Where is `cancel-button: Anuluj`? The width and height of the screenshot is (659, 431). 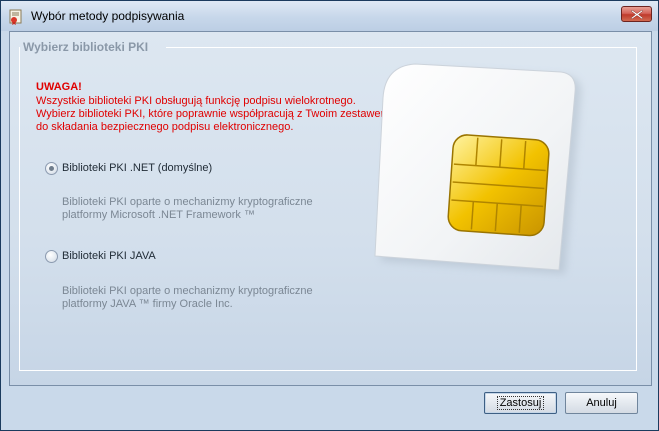 cancel-button: Anuluj is located at coordinates (601, 403).